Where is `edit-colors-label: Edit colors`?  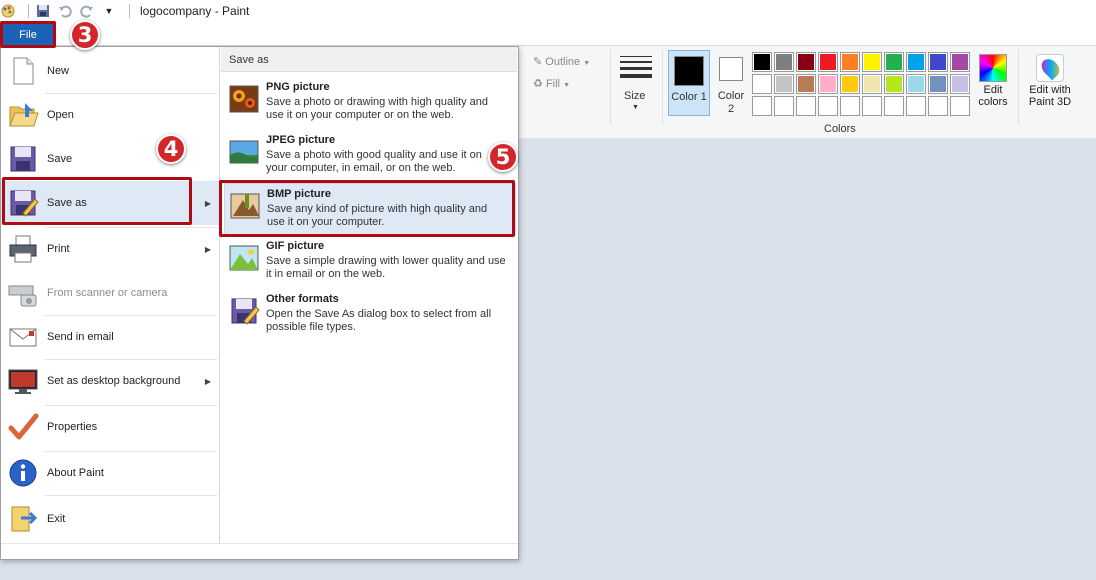 edit-colors-label: Edit colors is located at coordinates (993, 96).